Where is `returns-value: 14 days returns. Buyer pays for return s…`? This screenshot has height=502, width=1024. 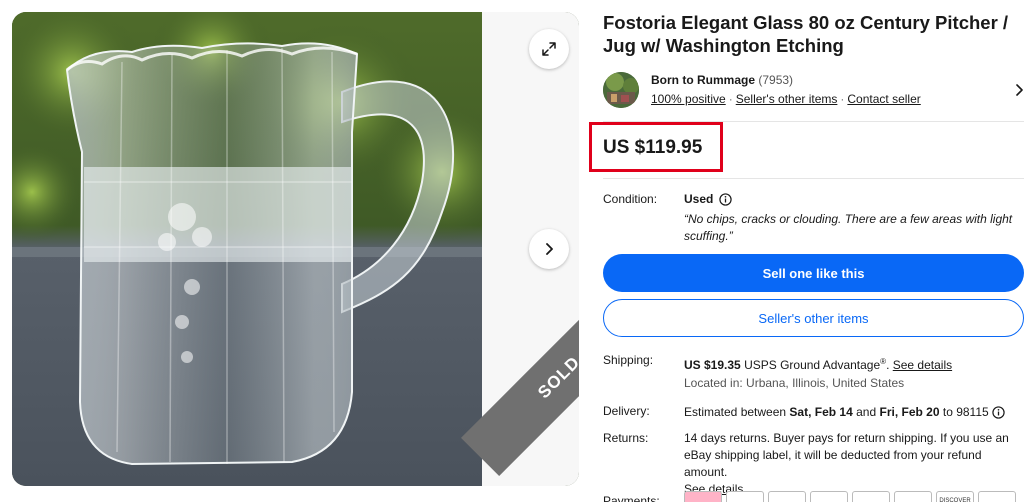 returns-value: 14 days returns. Buyer pays for return s… is located at coordinates (849, 464).